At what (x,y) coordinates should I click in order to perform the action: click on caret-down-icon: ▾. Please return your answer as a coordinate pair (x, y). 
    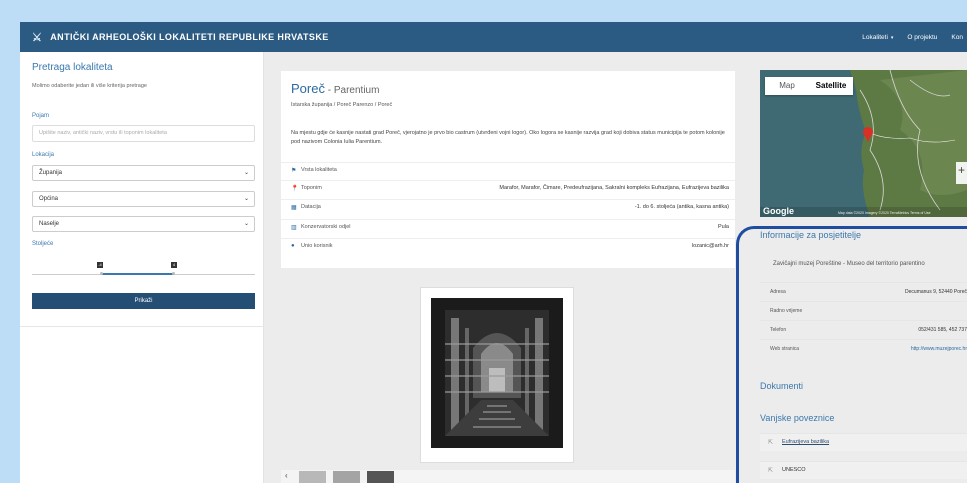
    Looking at the image, I should click on (892, 37).